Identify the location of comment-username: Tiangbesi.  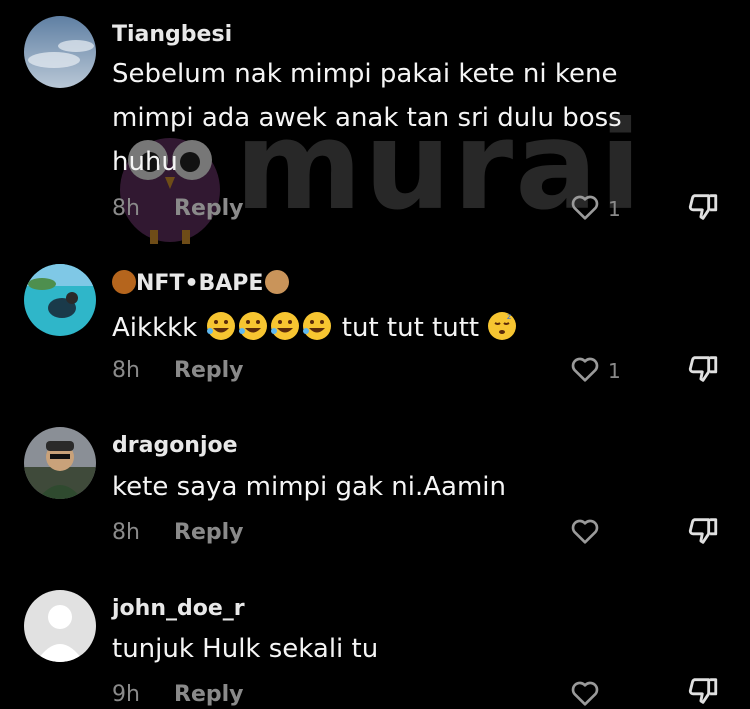
(172, 34).